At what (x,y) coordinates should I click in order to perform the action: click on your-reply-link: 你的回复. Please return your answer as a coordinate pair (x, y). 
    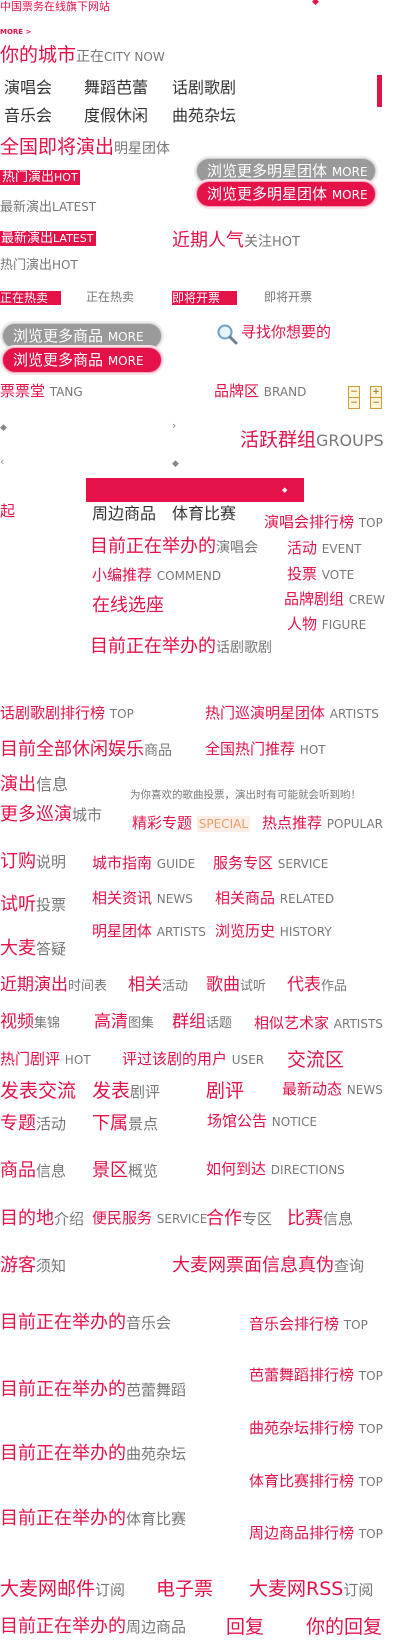
    Looking at the image, I should click on (344, 1627).